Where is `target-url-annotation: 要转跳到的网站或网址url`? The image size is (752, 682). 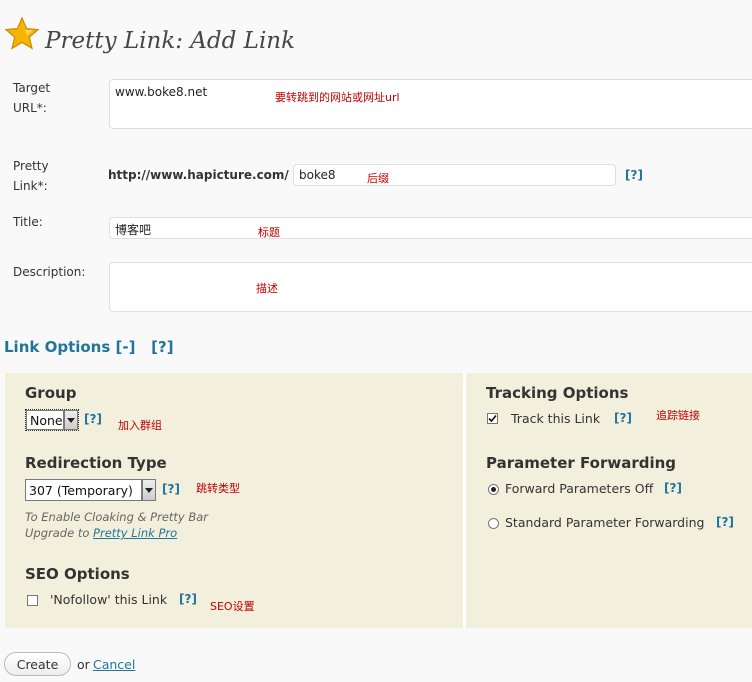 target-url-annotation: 要转跳到的网站或网址url is located at coordinates (337, 97).